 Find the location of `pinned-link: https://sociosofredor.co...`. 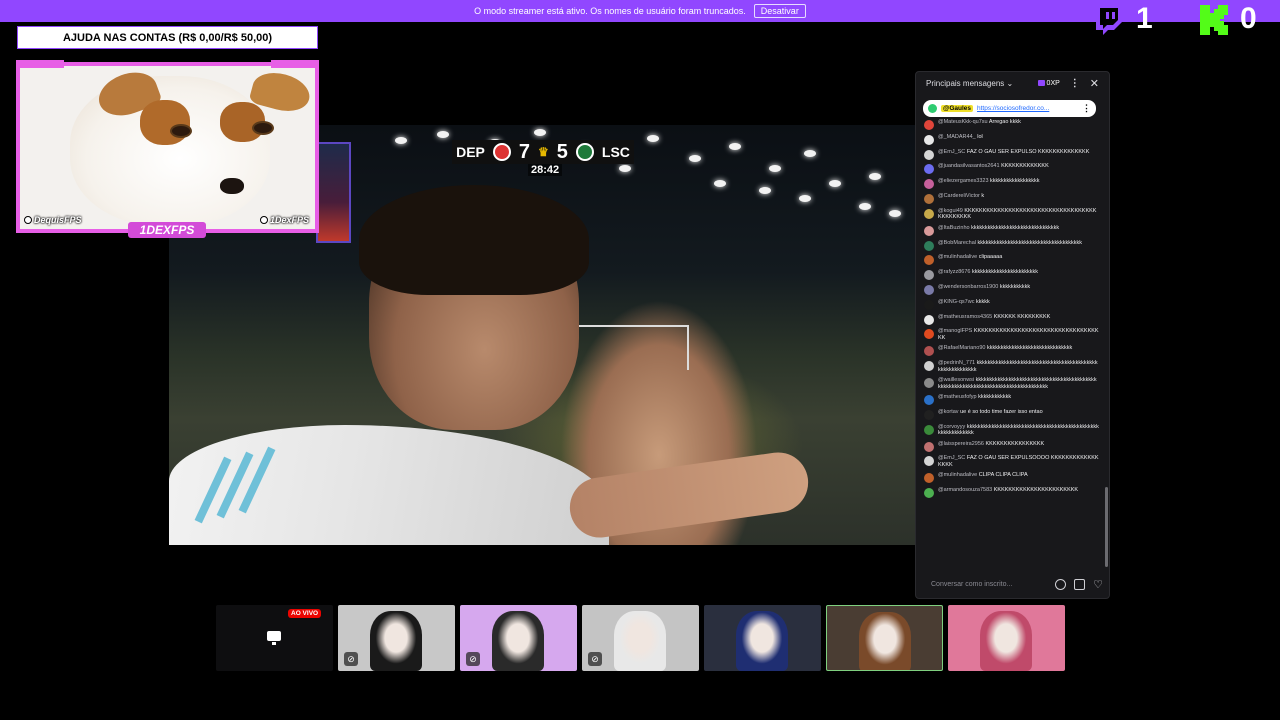

pinned-link: https://sociosofredor.co... is located at coordinates (1027, 108).